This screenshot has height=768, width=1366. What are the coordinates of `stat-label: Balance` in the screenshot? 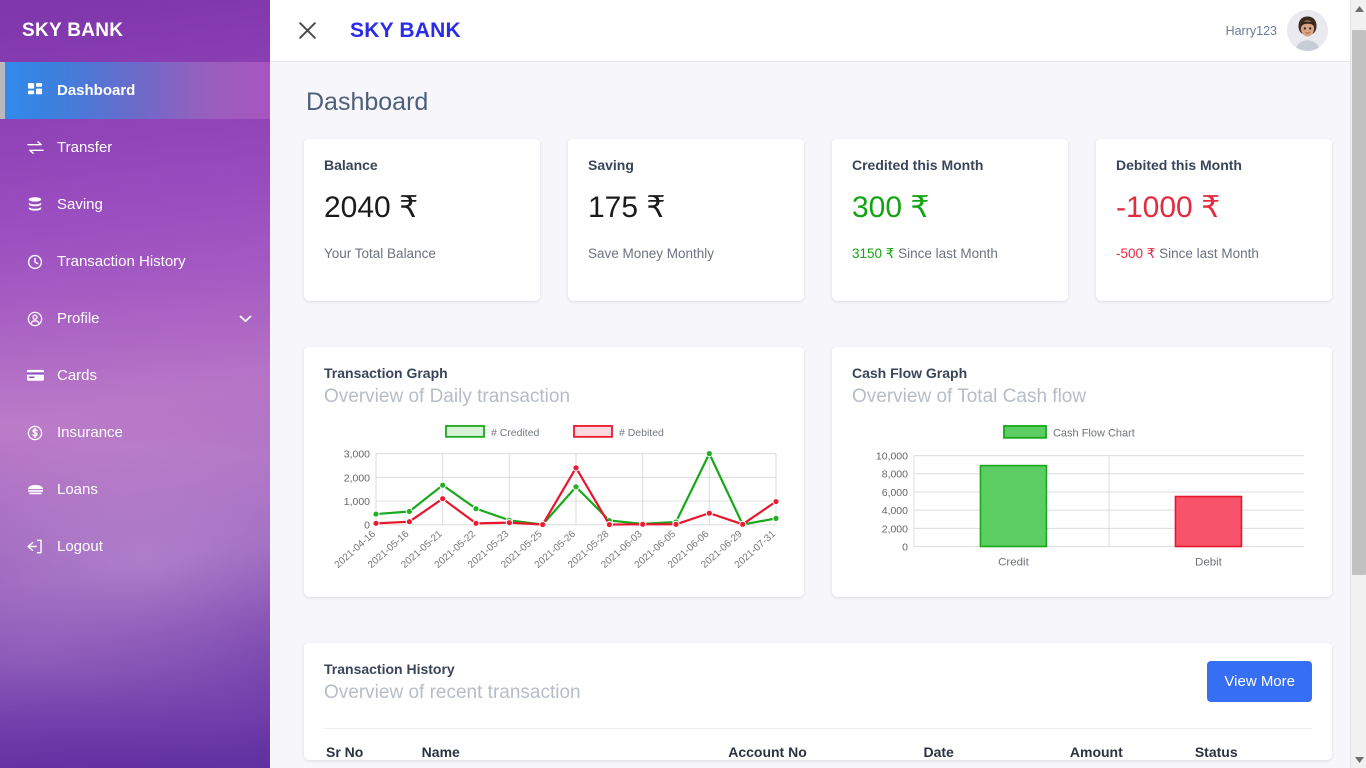 It's located at (351, 165).